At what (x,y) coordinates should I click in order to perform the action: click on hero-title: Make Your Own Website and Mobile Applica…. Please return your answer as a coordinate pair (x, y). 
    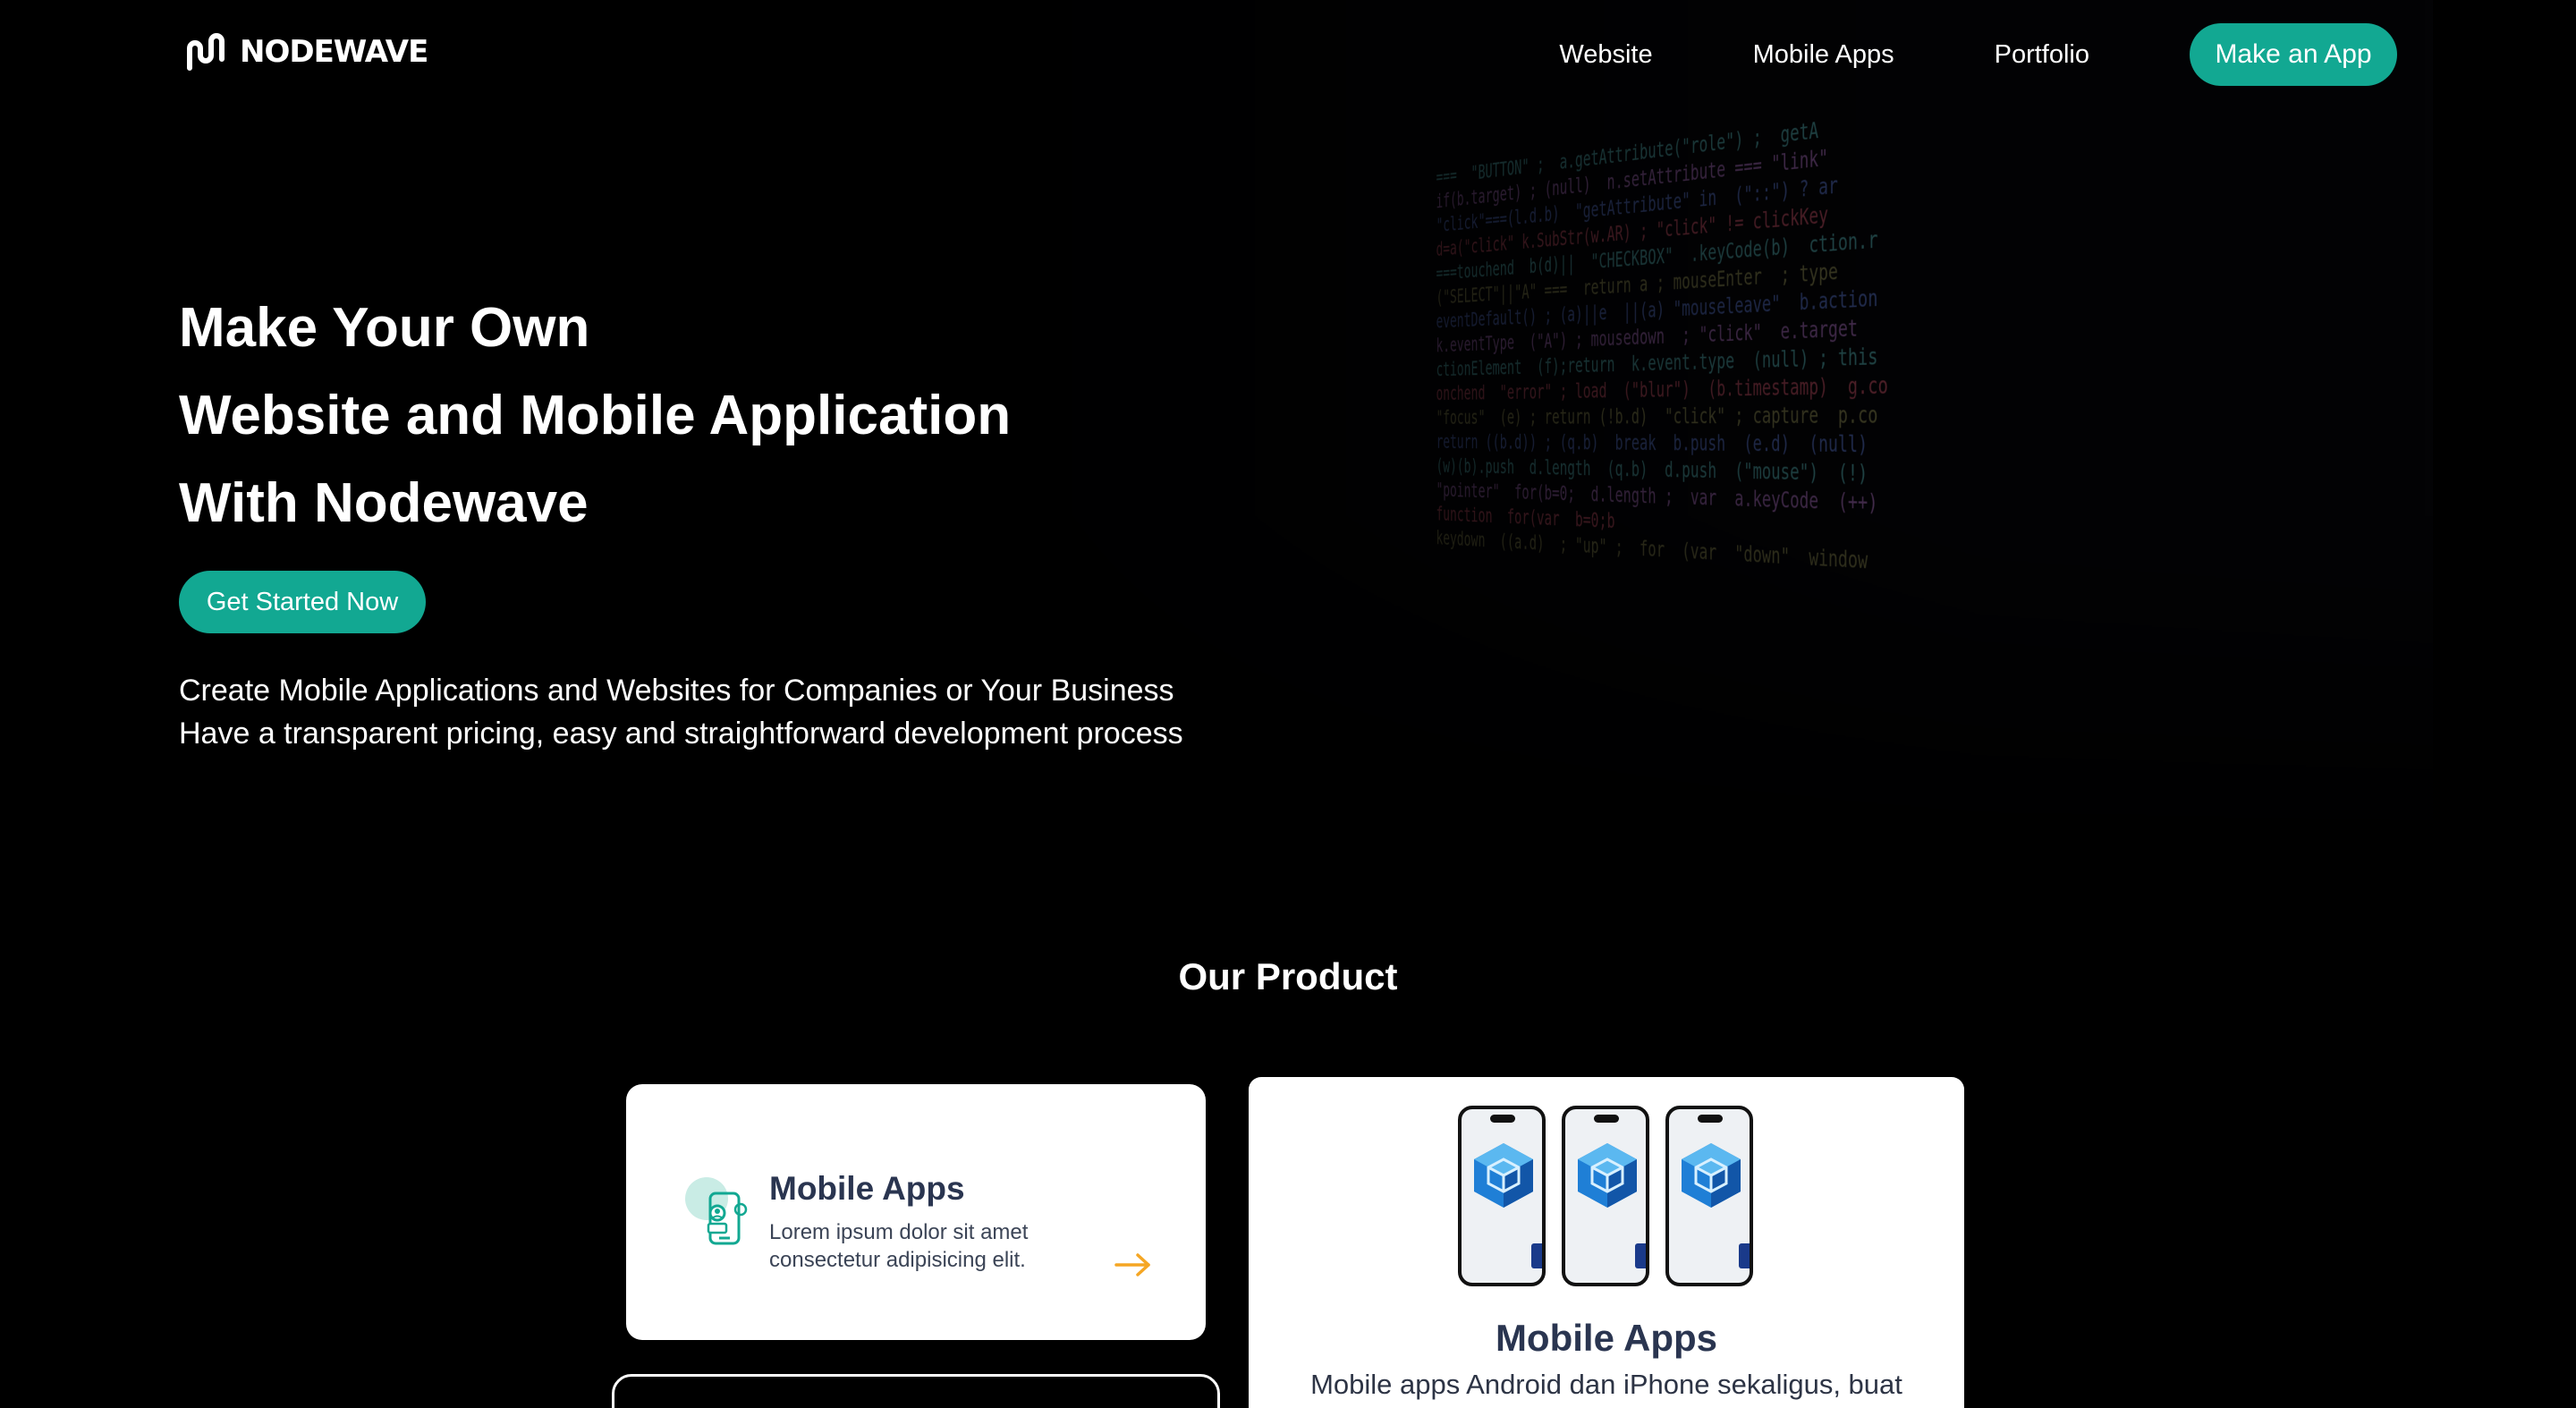
    Looking at the image, I should click on (595, 415).